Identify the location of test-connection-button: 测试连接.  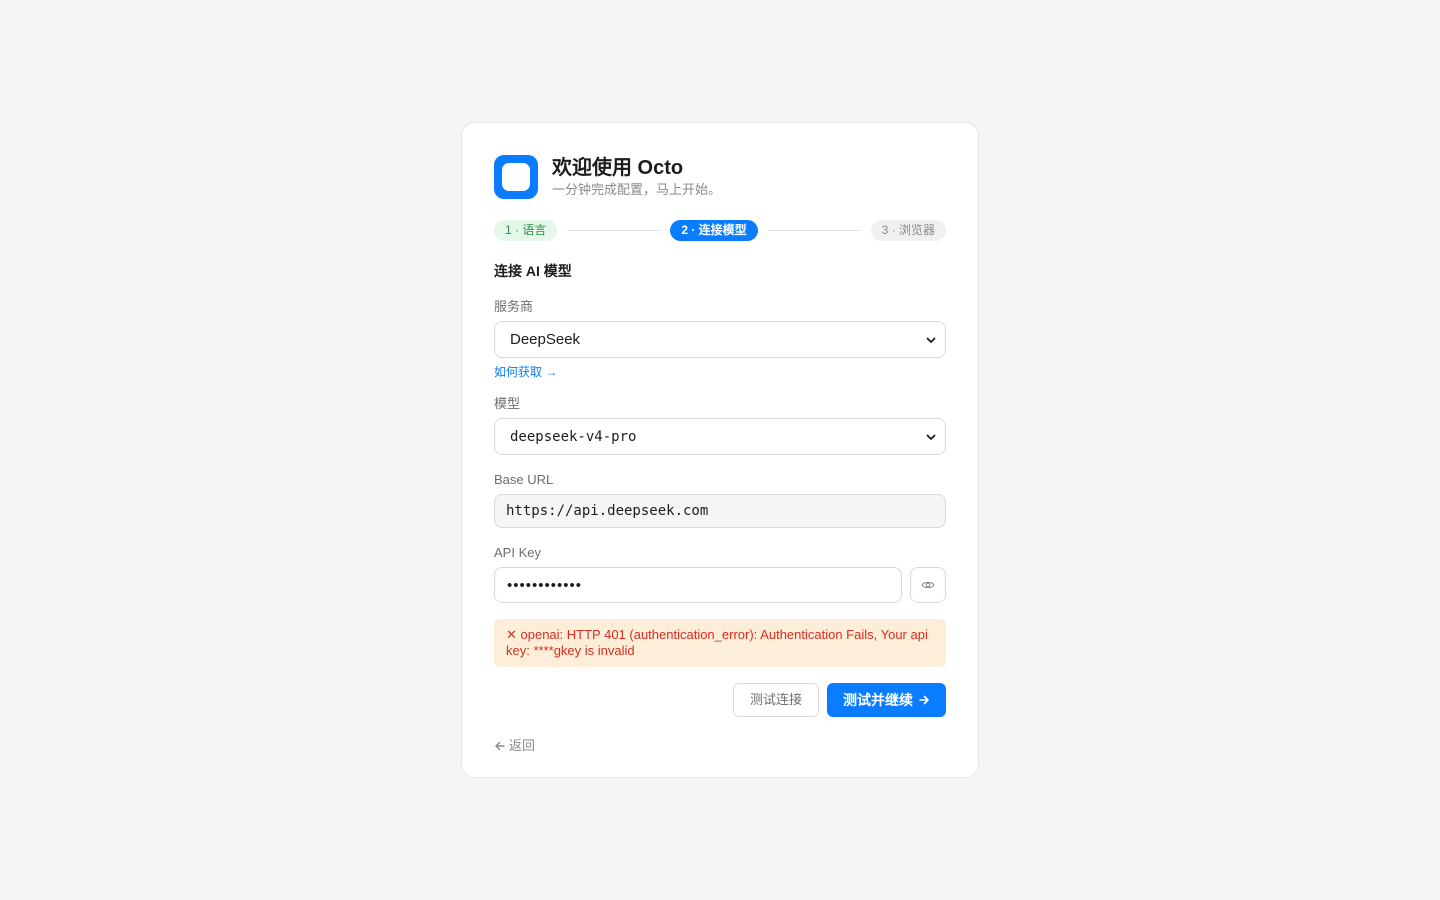
(775, 700).